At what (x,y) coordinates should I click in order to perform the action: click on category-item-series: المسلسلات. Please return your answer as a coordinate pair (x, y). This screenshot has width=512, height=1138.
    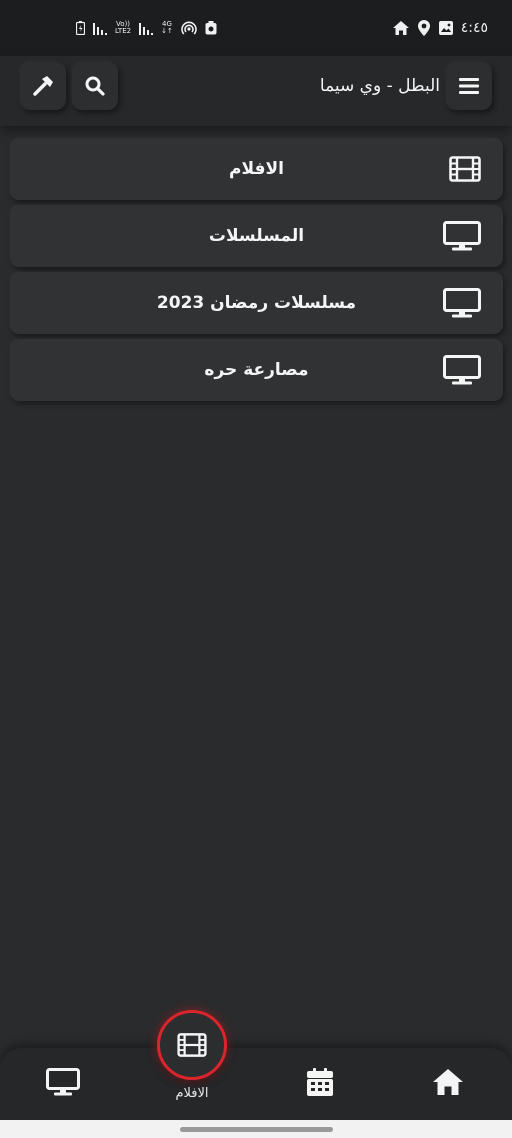
    Looking at the image, I should click on (256, 236).